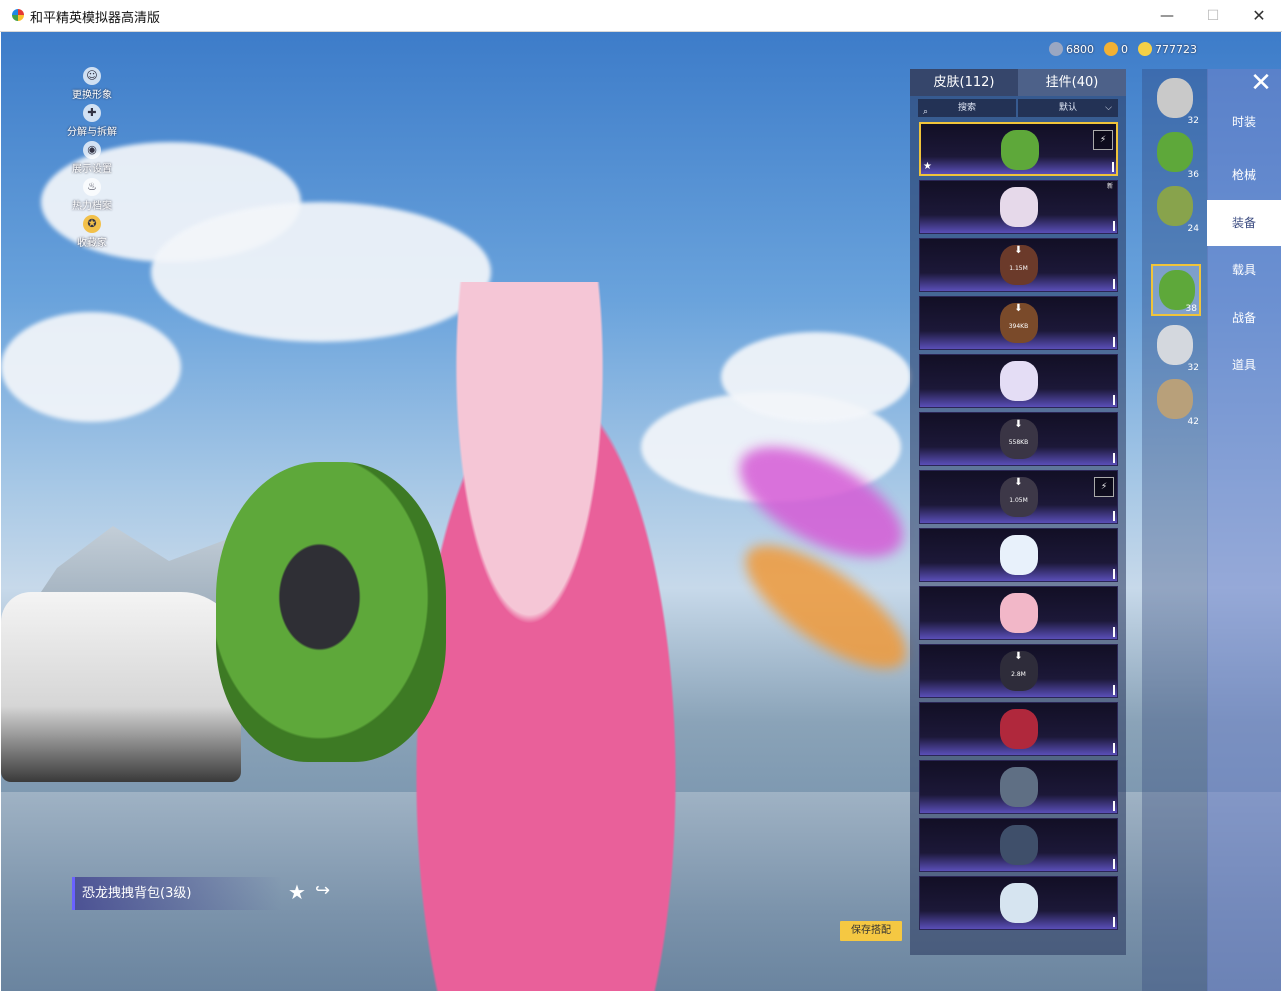  Describe the element at coordinates (1176, 290) in the screenshot. I see `equipment-slot: 38` at that location.